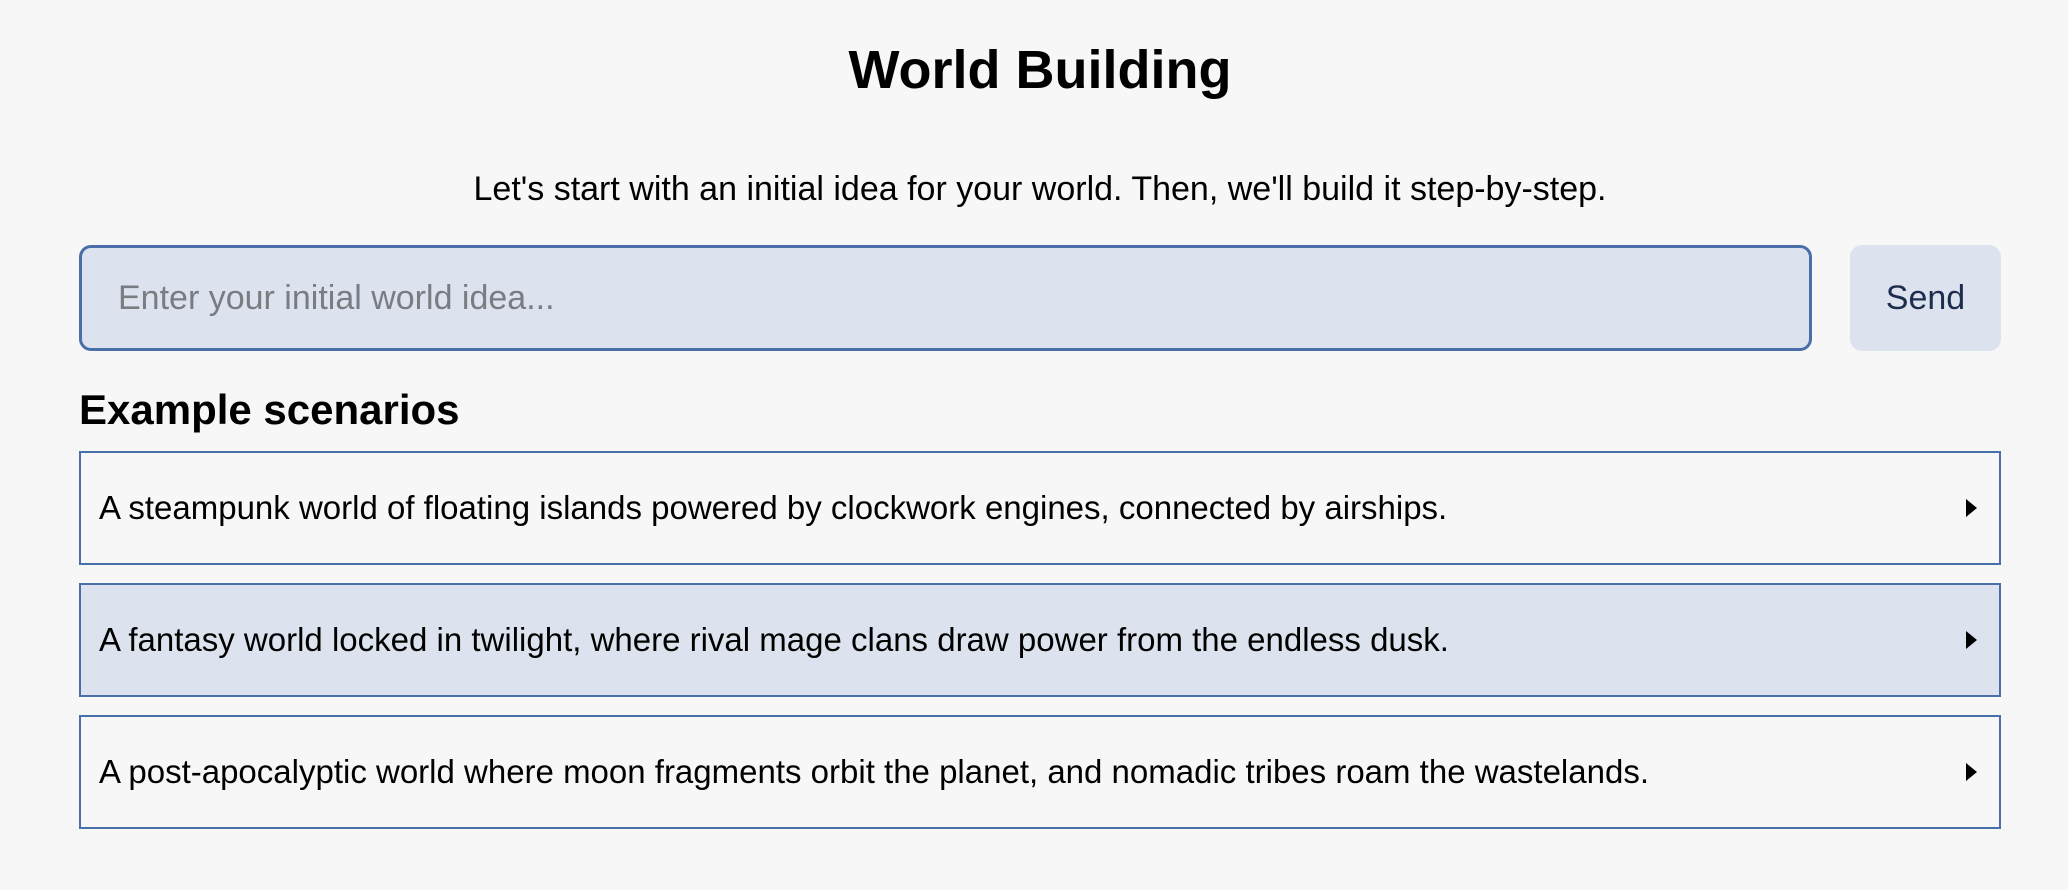  Describe the element at coordinates (1925, 298) in the screenshot. I see `send-button: Send` at that location.